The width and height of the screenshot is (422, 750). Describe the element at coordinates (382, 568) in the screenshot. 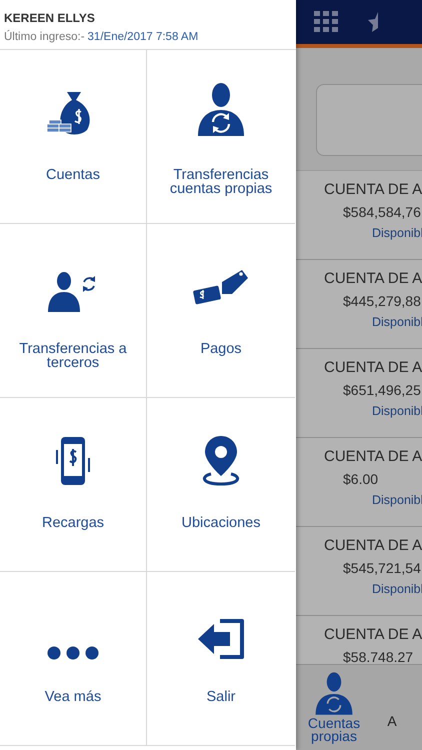

I see `account-balance: $545,721,54` at that location.